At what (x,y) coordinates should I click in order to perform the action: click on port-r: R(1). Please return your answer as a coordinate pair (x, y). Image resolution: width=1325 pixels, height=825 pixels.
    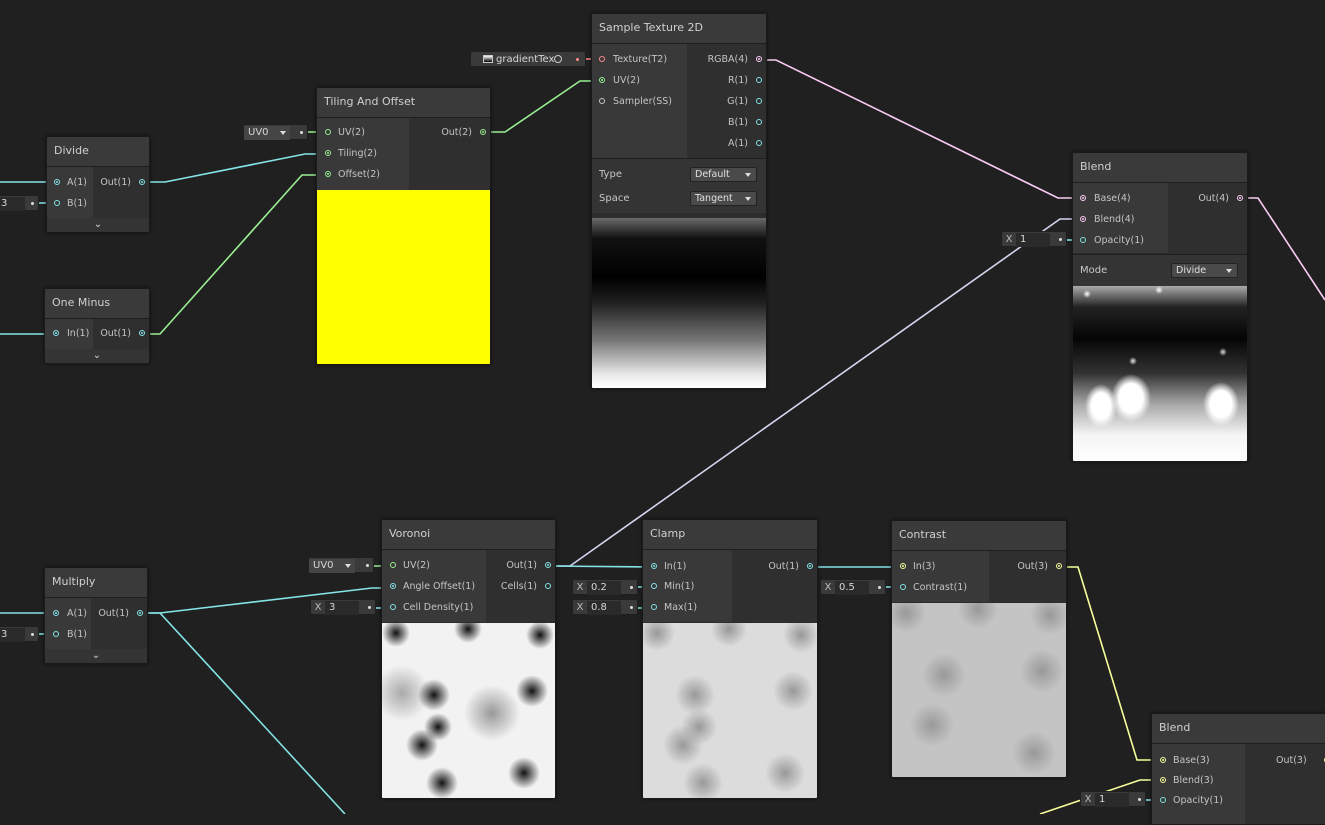
    Looking at the image, I should click on (745, 81).